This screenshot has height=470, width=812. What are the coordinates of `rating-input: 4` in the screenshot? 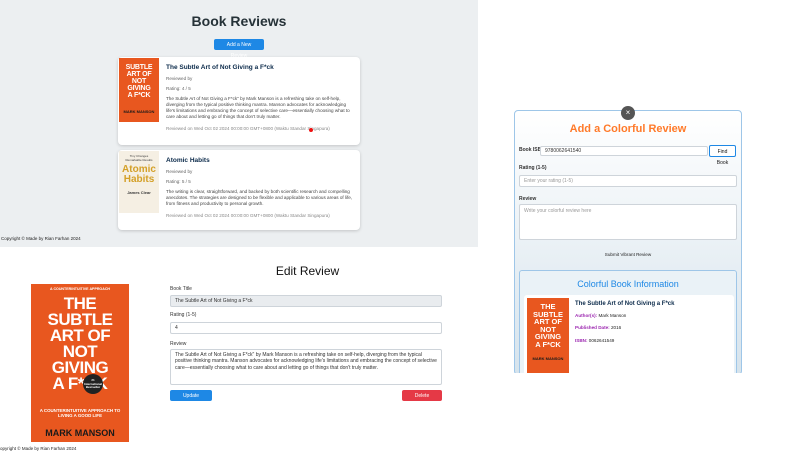 It's located at (306, 328).